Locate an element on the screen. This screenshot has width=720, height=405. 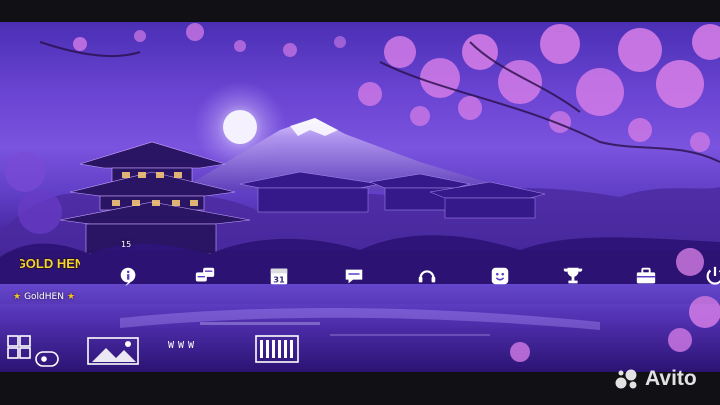
profile-username: GoldHEN is located at coordinates (44, 297).